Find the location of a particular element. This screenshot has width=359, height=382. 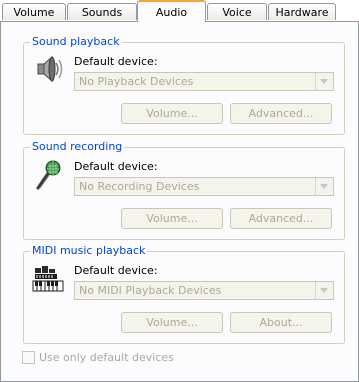

tab-label: Sounds is located at coordinates (102, 12).